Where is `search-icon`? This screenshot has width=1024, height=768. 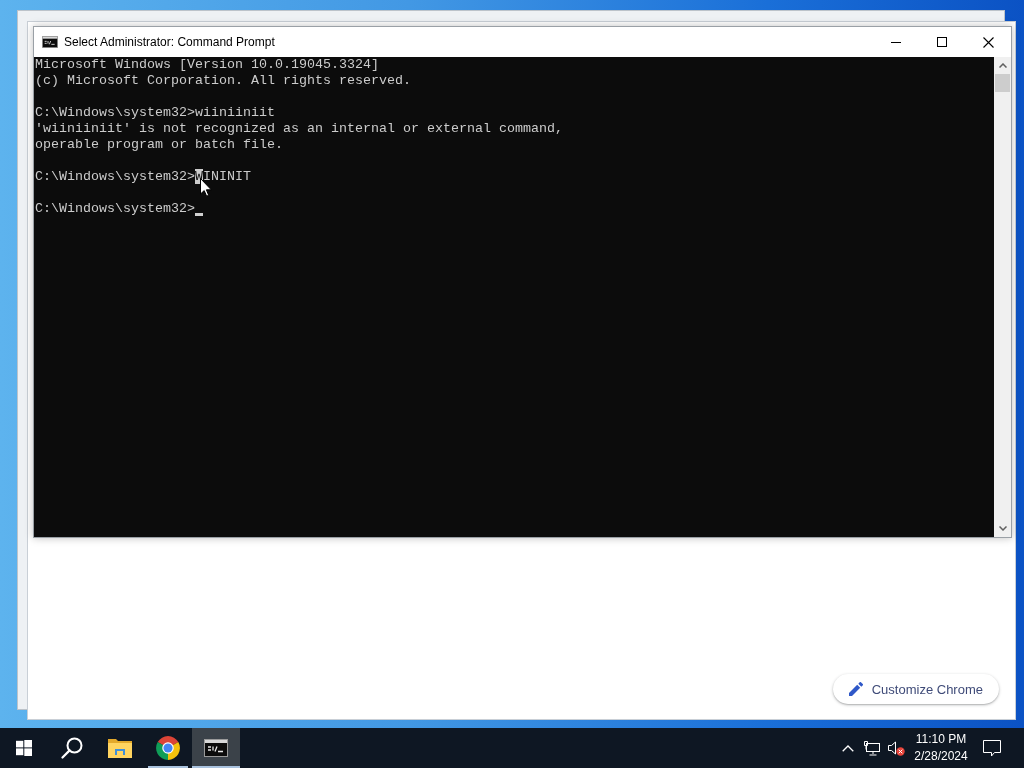 search-icon is located at coordinates (72, 748).